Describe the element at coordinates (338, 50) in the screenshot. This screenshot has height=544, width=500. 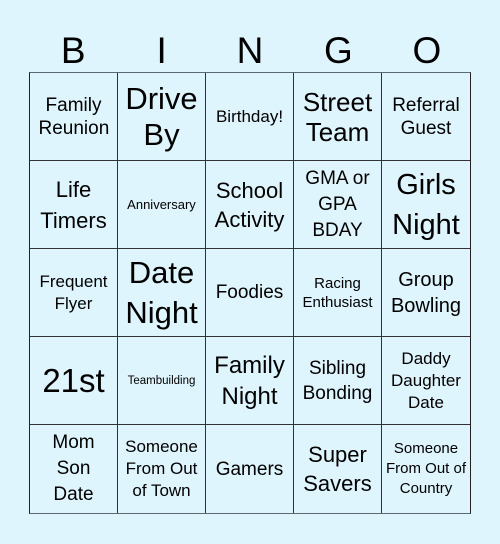
I see `header-letter-g: G` at that location.